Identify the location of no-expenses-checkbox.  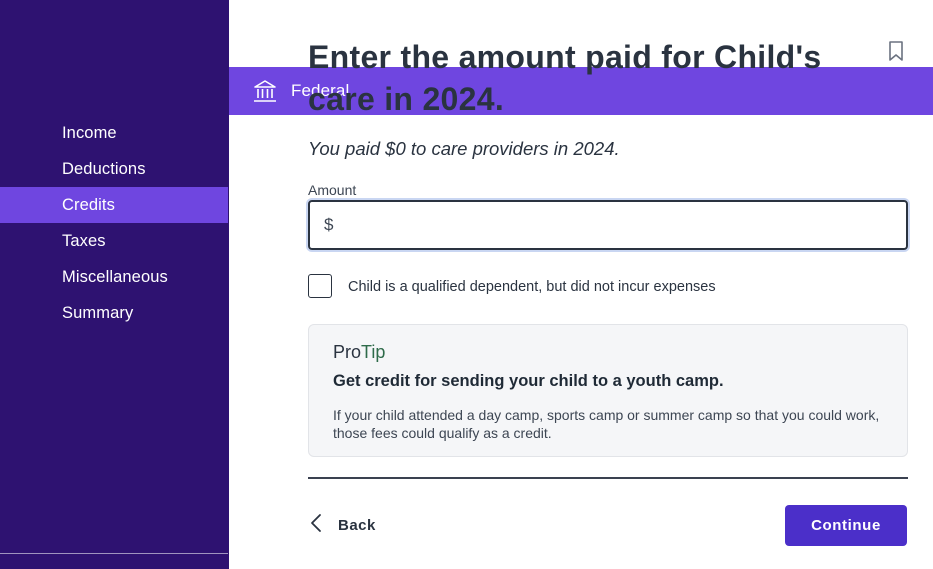
(320, 286).